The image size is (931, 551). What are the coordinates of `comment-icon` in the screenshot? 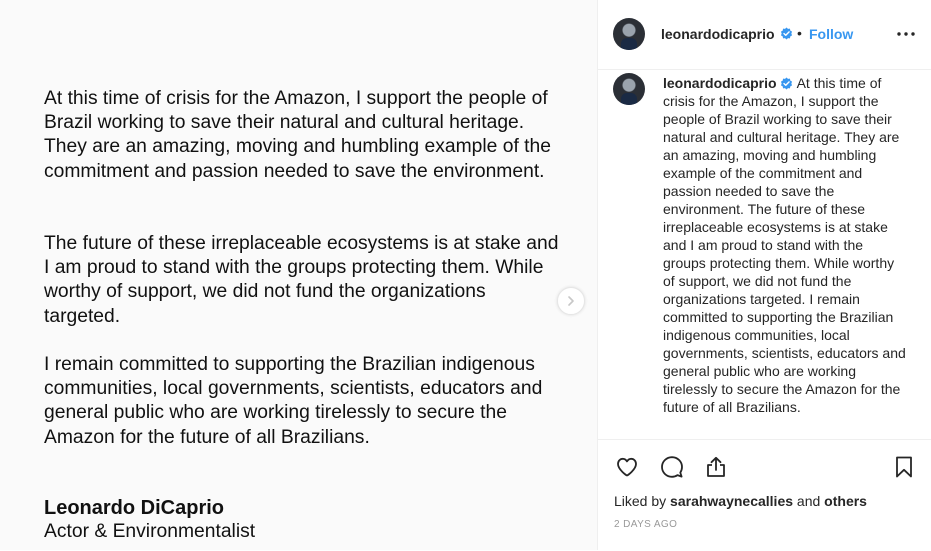 It's located at (672, 467).